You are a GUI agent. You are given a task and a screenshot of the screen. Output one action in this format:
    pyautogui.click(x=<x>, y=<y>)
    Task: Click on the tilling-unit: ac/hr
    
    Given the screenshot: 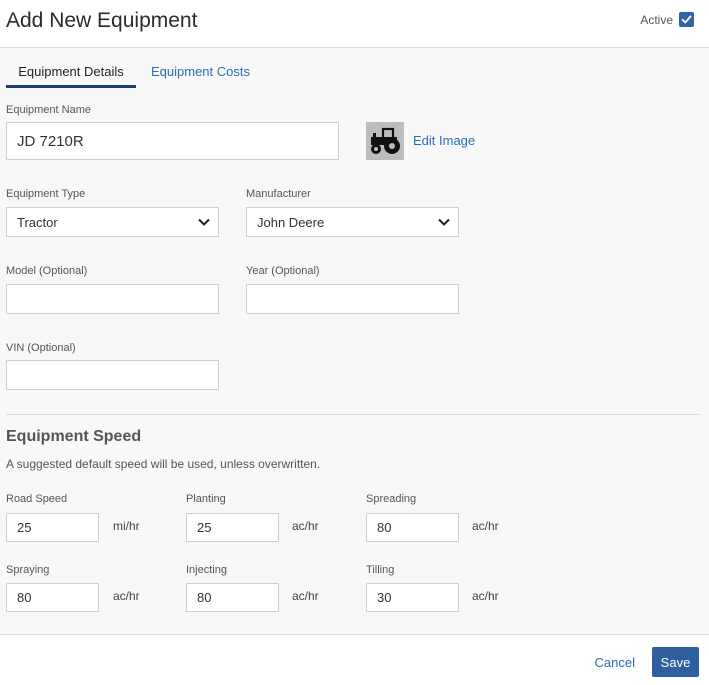 What is the action you would take?
    pyautogui.click(x=485, y=596)
    